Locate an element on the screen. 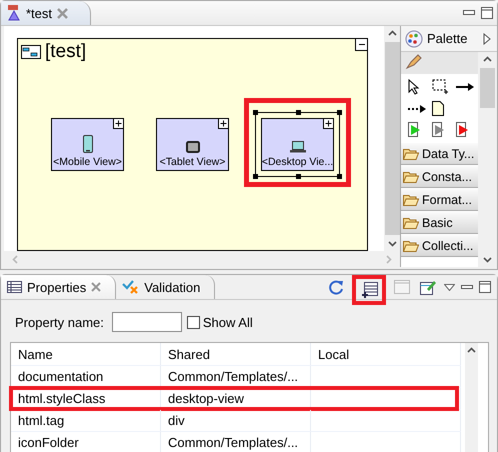 This screenshot has height=452, width=498. table-cell: html.tag is located at coordinates (86, 420).